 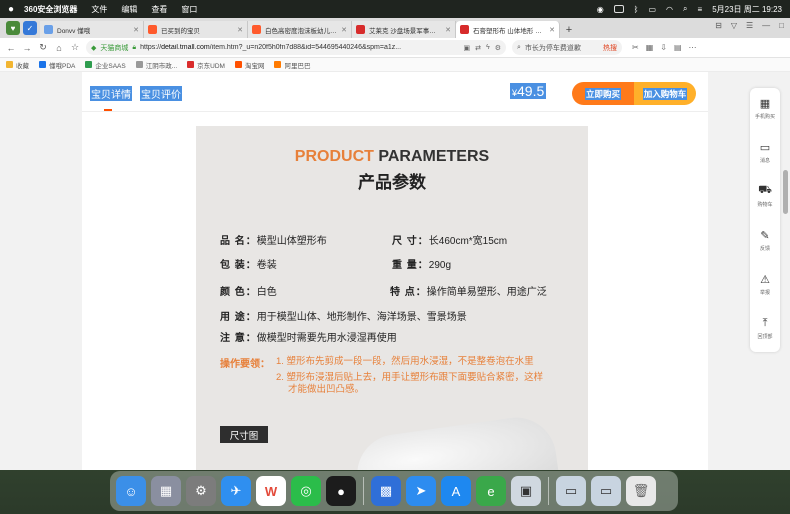 What do you see at coordinates (665, 93) in the screenshot?
I see `add-to-cart-button: 加入购物车` at bounding box center [665, 93].